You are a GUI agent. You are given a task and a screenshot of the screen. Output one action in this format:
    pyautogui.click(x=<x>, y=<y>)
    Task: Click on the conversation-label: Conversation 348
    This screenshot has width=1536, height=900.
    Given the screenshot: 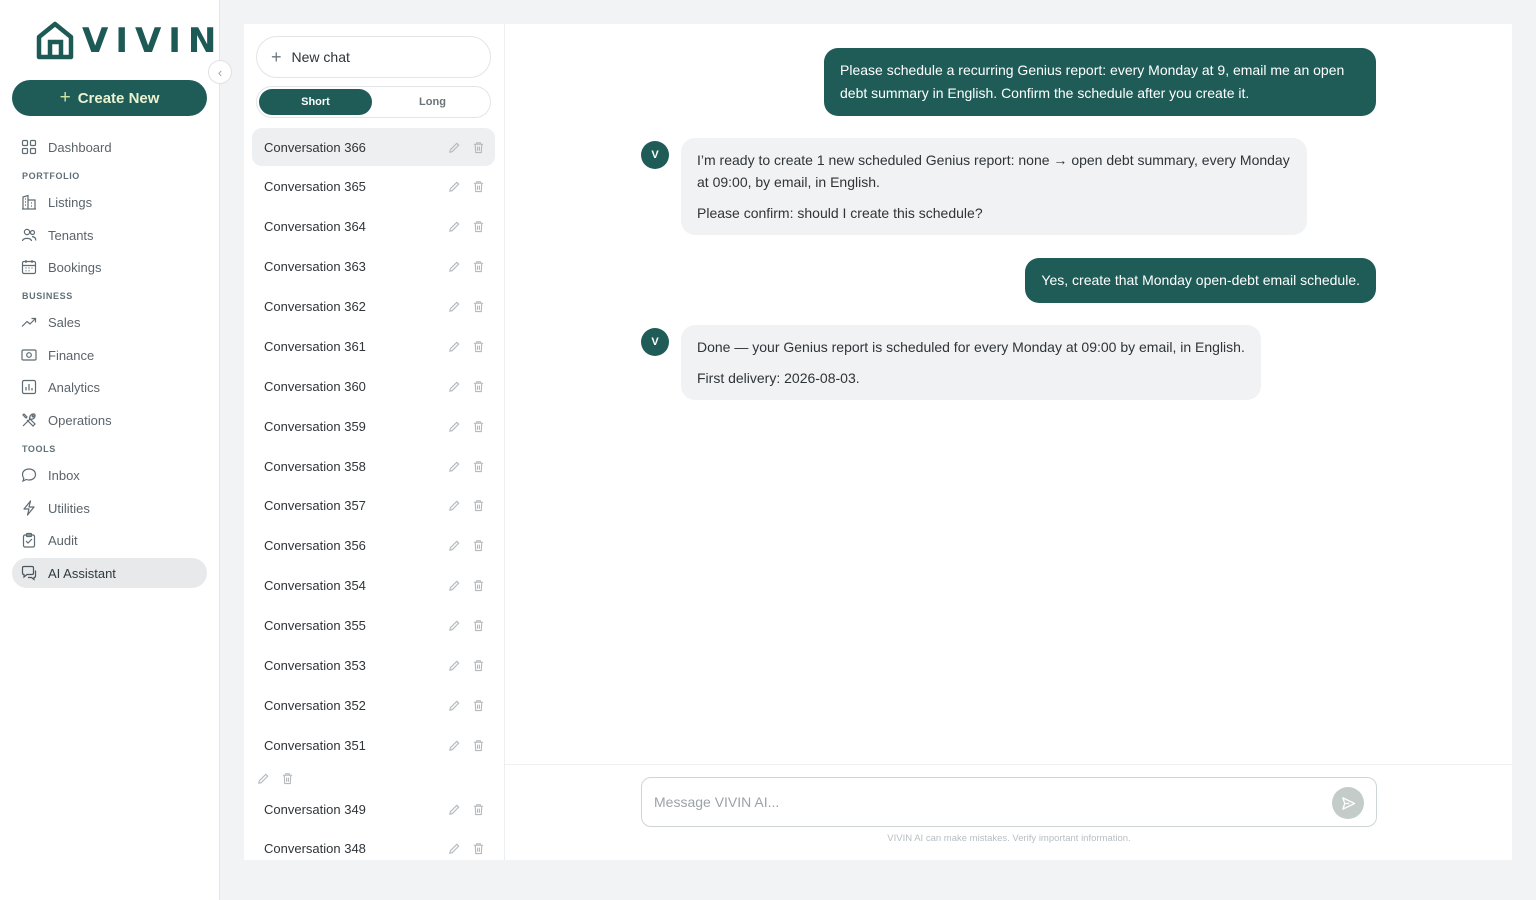 What is the action you would take?
    pyautogui.click(x=315, y=848)
    